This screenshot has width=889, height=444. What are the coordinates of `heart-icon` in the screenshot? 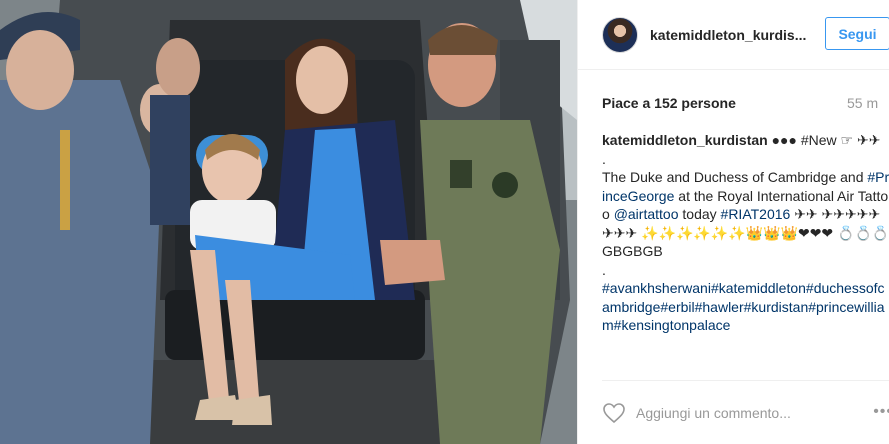 It's located at (614, 413).